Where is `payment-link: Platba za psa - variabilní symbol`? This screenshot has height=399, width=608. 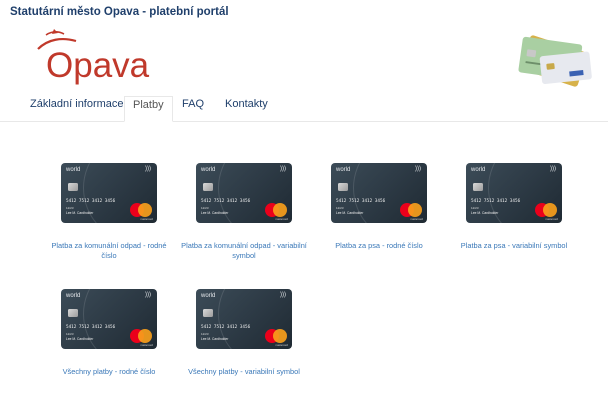 payment-link: Platba za psa - variabilní symbol is located at coordinates (514, 246).